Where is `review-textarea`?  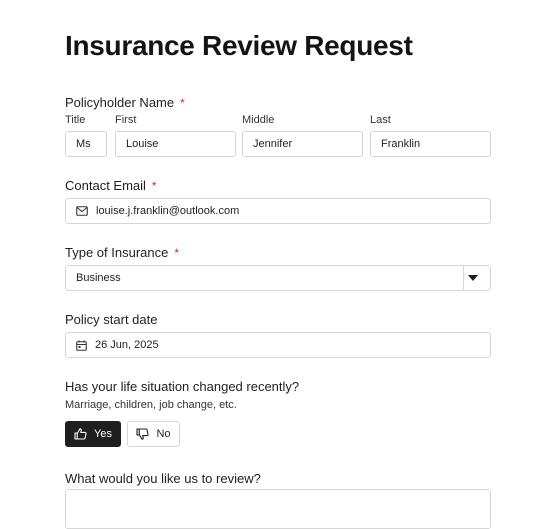
review-textarea is located at coordinates (278, 509).